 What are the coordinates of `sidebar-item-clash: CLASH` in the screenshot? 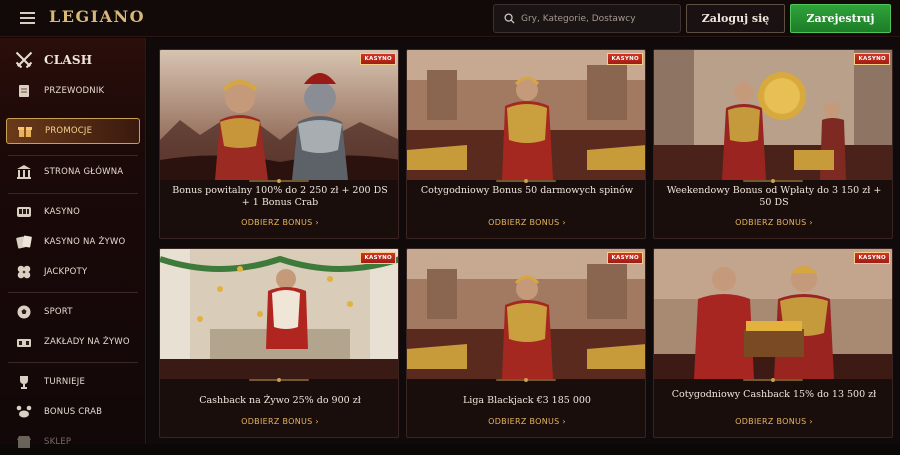 It's located at (73, 60).